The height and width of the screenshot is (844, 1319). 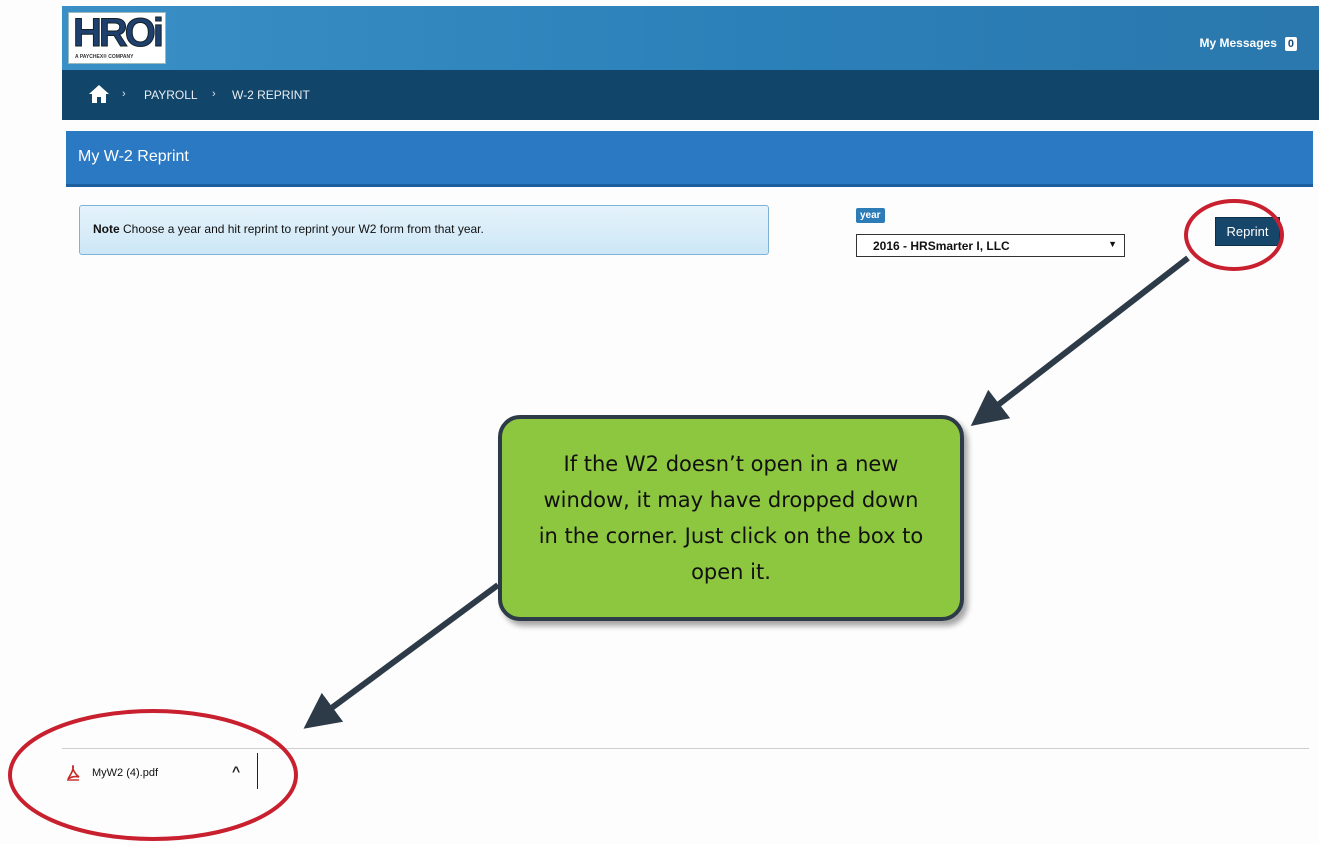 I want to click on reprint-highlight-circle, so click(x=1234, y=235).